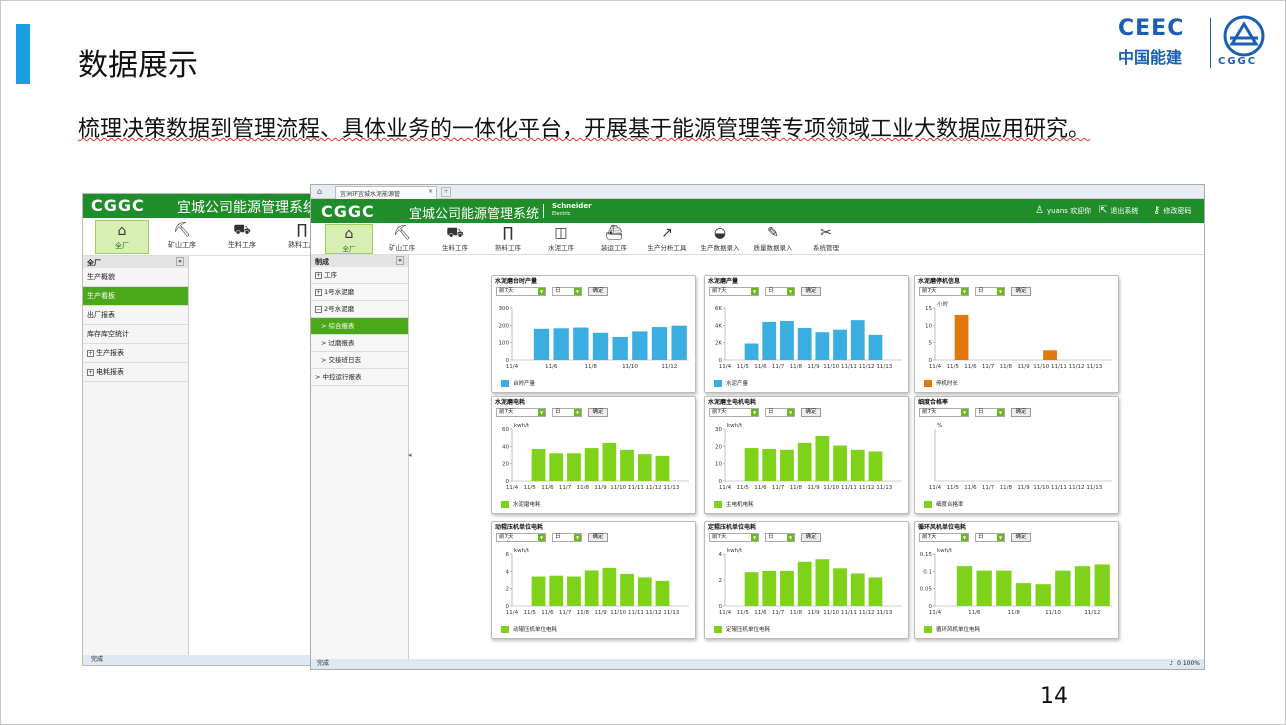 This screenshot has height=725, width=1286. What do you see at coordinates (667, 239) in the screenshot?
I see `nav-chart: ↗ 生产分析工具` at bounding box center [667, 239].